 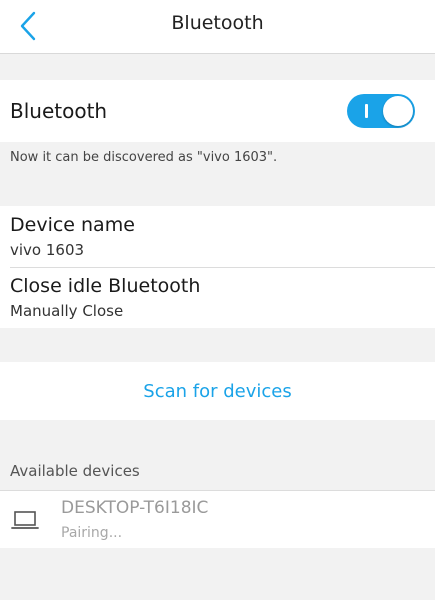 I want to click on device-name: DESKTOP-T6I18IC, so click(x=135, y=508).